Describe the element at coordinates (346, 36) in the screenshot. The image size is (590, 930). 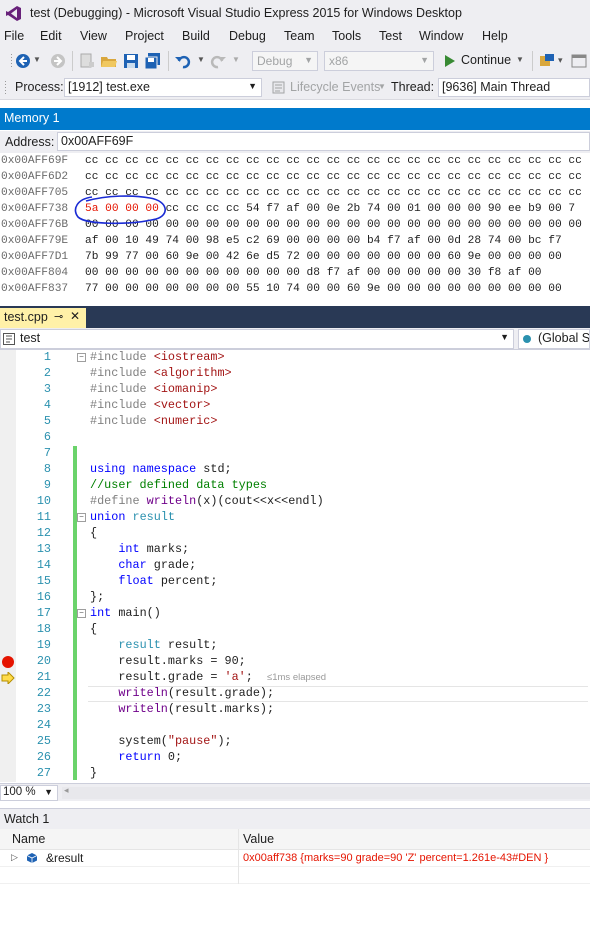
I see `menu-tools: Tools` at that location.